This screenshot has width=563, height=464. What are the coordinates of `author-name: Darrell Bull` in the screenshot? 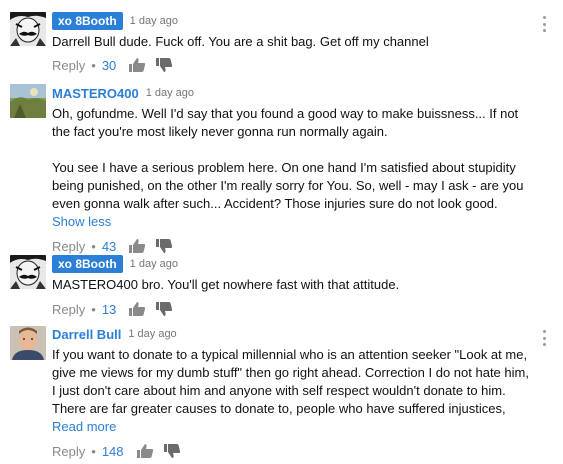 It's located at (86, 334).